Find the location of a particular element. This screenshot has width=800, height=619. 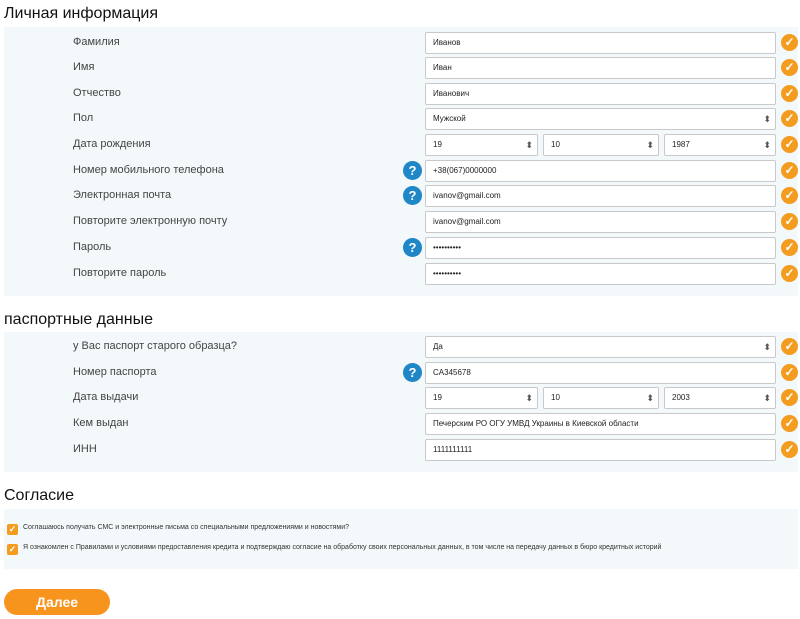

issue-year-select: 2003 is located at coordinates (720, 398).